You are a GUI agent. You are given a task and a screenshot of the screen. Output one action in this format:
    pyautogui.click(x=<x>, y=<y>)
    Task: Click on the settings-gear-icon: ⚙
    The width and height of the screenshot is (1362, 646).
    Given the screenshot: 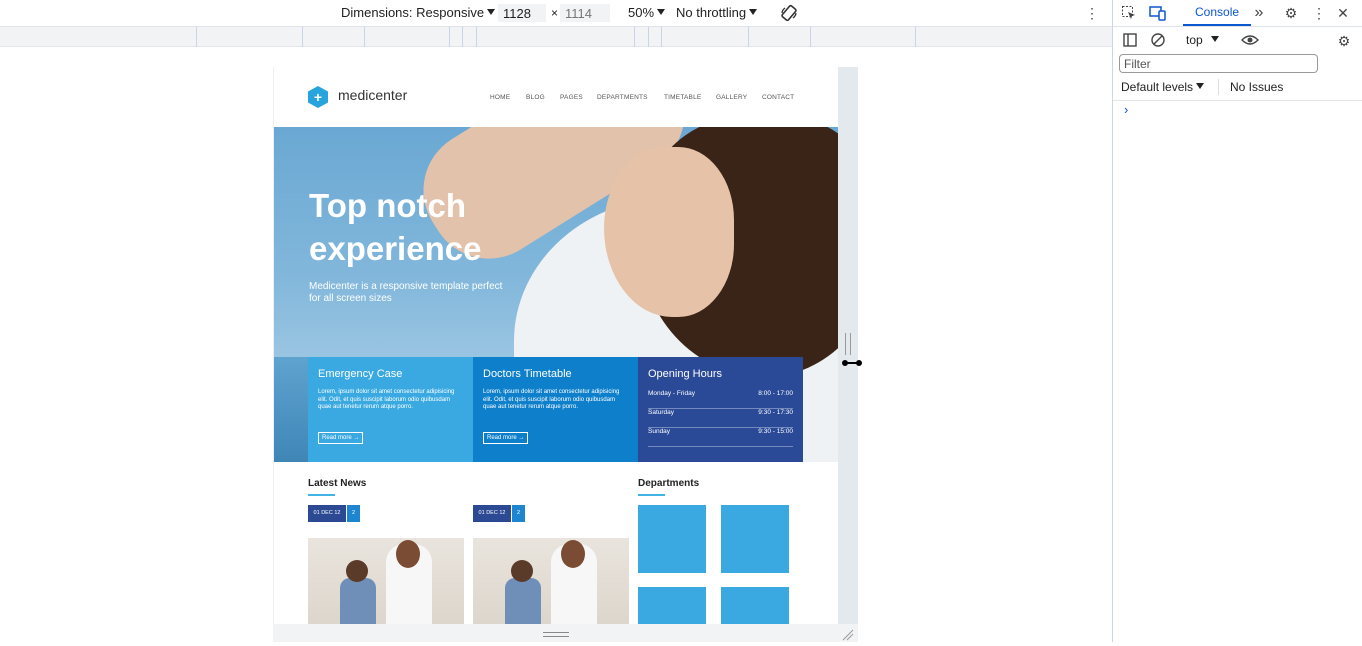 What is the action you would take?
    pyautogui.click(x=1291, y=13)
    